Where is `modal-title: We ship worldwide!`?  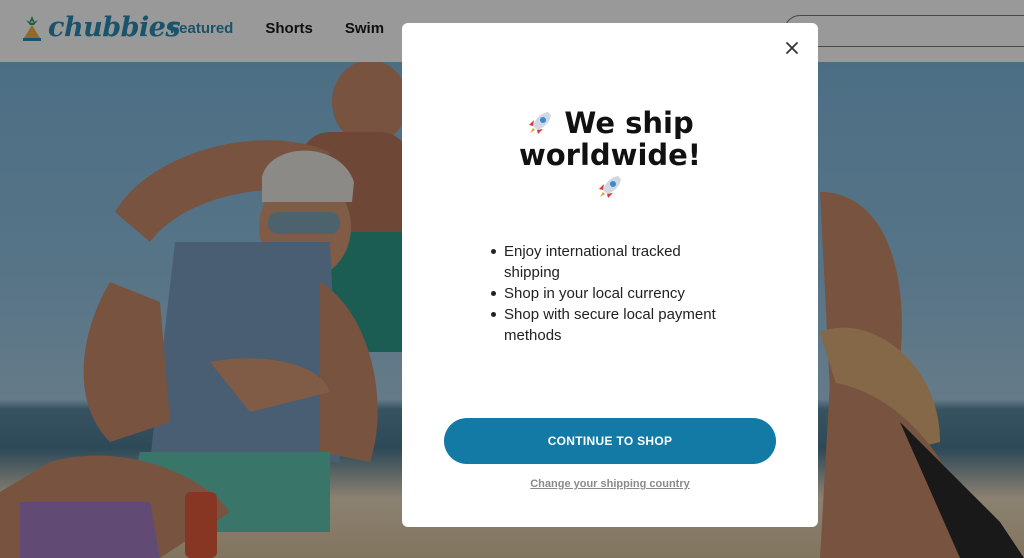 modal-title: We ship worldwide! is located at coordinates (610, 155).